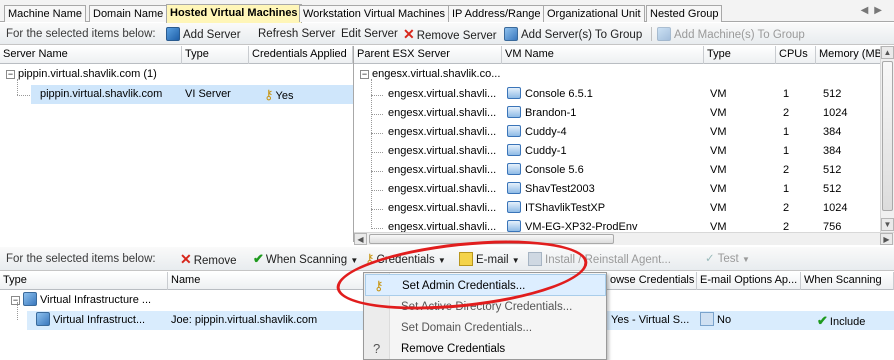 The image size is (894, 360). What do you see at coordinates (847, 322) in the screenshot?
I see `when-scanning-value: Include` at bounding box center [847, 322].